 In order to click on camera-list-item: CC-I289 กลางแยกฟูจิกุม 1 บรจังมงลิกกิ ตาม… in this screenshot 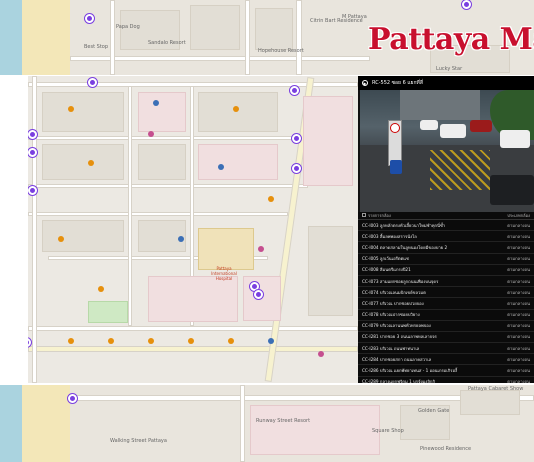, I will do `click(446, 380)`.